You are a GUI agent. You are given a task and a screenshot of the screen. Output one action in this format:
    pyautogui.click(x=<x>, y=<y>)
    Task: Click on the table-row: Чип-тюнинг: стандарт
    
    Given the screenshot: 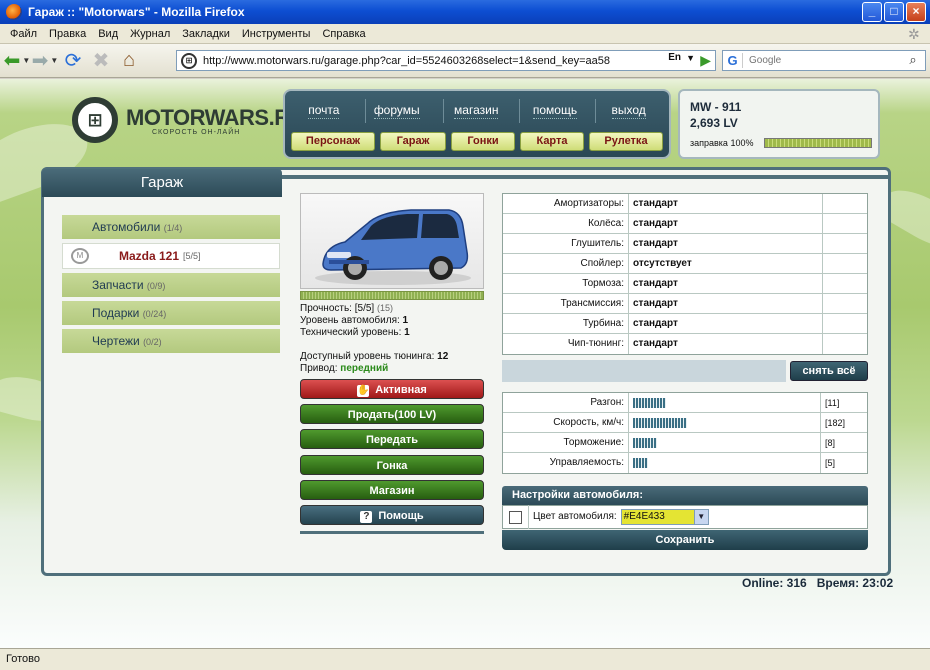 What is the action you would take?
    pyautogui.click(x=685, y=344)
    